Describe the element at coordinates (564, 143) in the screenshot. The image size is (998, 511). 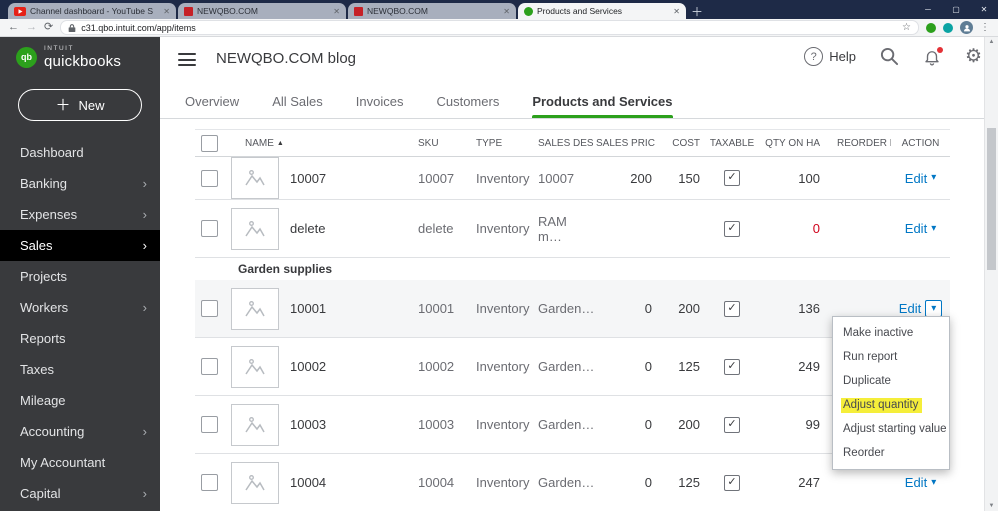
I see `column-header-sales-desc: SALES DESC` at that location.